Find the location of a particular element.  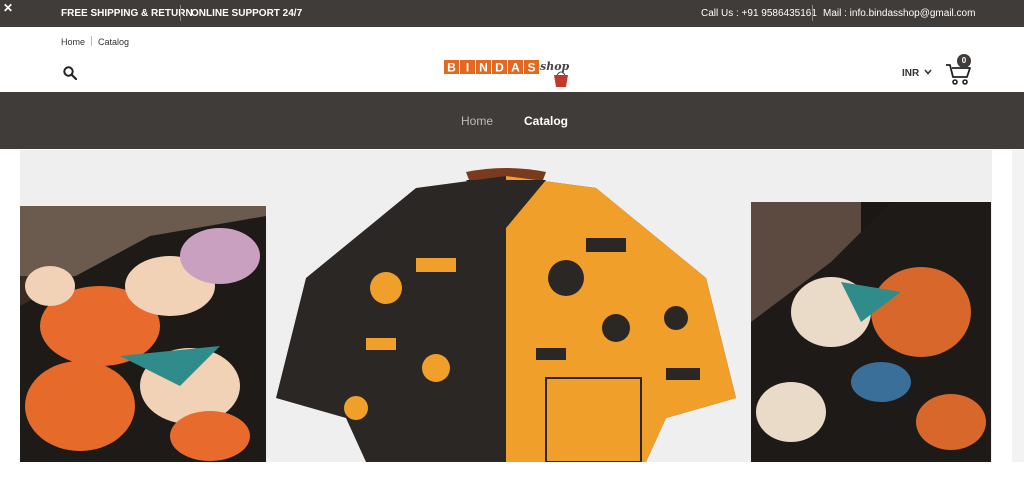

mail-text: Mail : info.bindasshop@gmail.com is located at coordinates (899, 13).